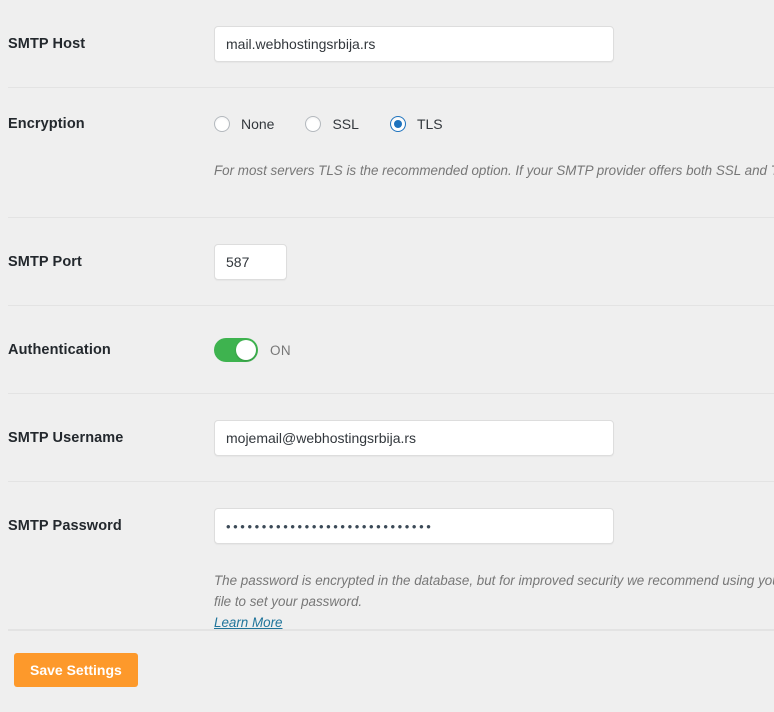  I want to click on authentication-toggle-line: ON, so click(494, 350).